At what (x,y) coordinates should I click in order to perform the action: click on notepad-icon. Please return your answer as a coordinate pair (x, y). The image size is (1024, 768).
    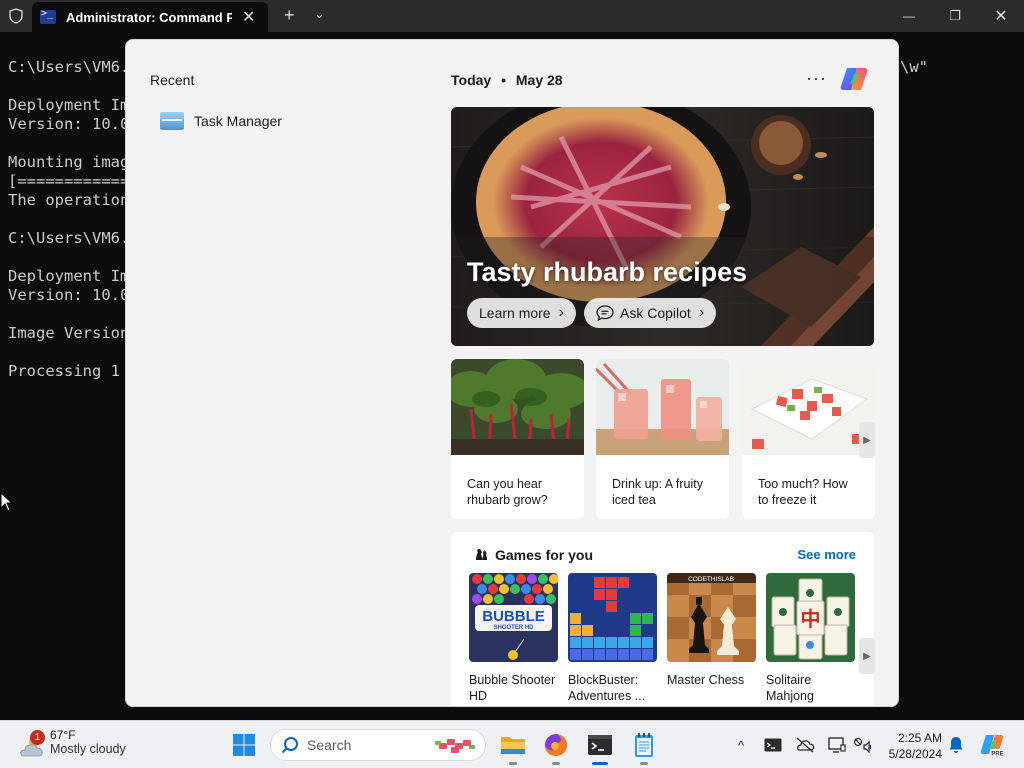
    Looking at the image, I should click on (644, 745).